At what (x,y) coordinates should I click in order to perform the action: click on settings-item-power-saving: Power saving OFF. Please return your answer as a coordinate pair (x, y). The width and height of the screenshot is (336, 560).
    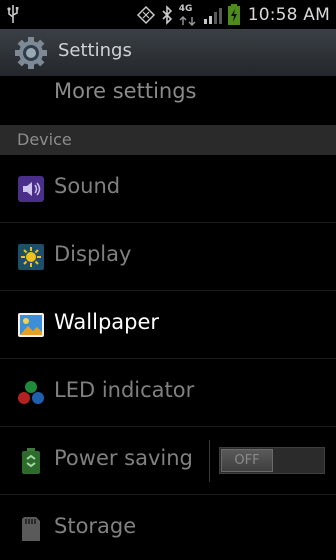
    Looking at the image, I should click on (168, 461).